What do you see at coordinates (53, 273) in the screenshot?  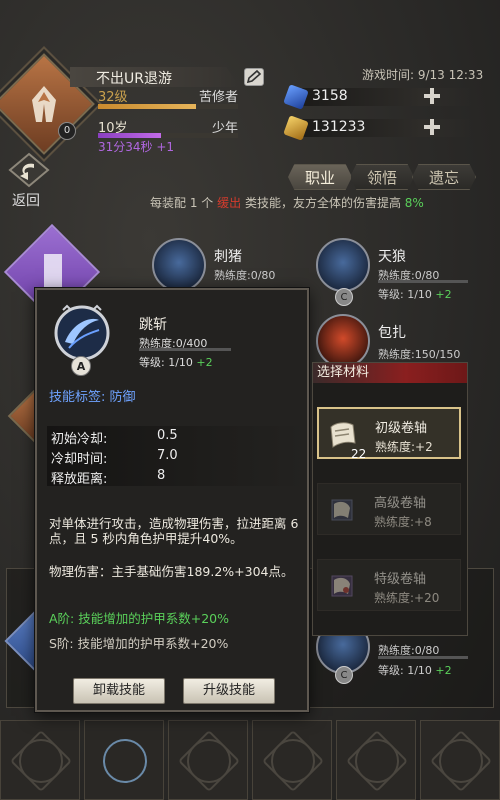 I see `class-slot-symbol-icon` at bounding box center [53, 273].